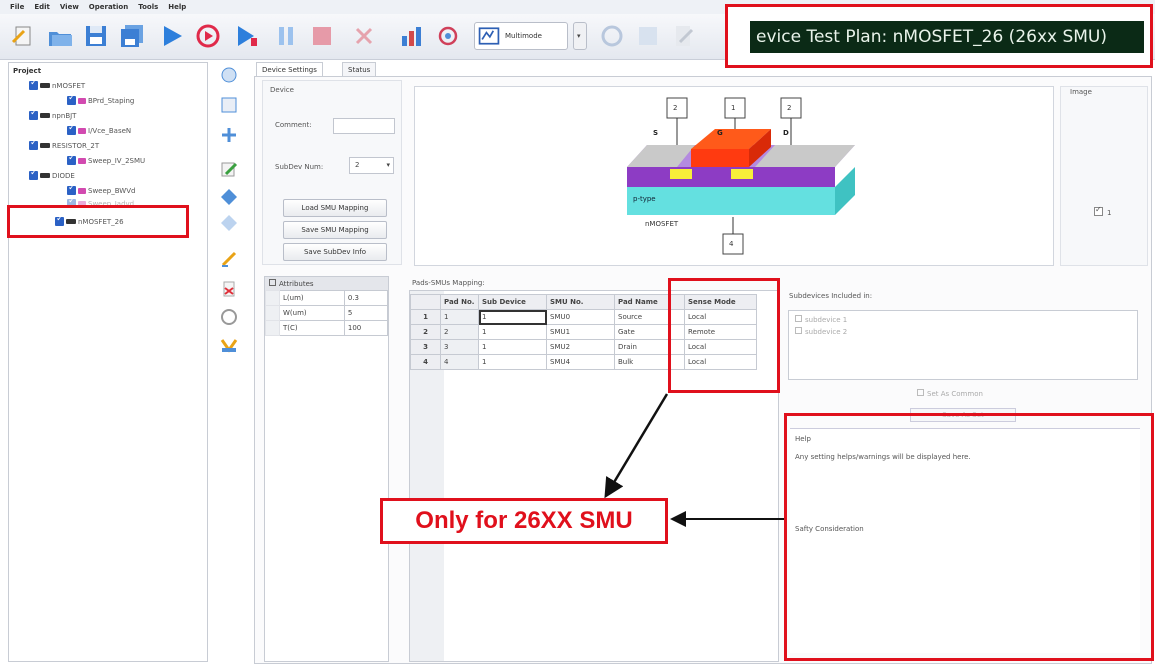 The image size is (1155, 666). Describe the element at coordinates (636, 446) in the screenshot. I see `arrow-to-callout` at that location.